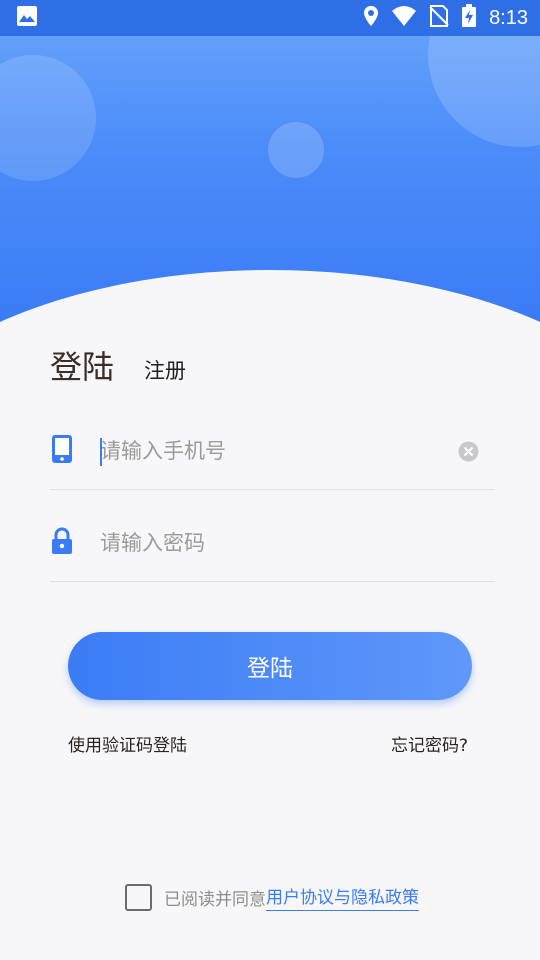 The height and width of the screenshot is (960, 540). I want to click on auth-tabs: 登陆 注册, so click(118, 365).